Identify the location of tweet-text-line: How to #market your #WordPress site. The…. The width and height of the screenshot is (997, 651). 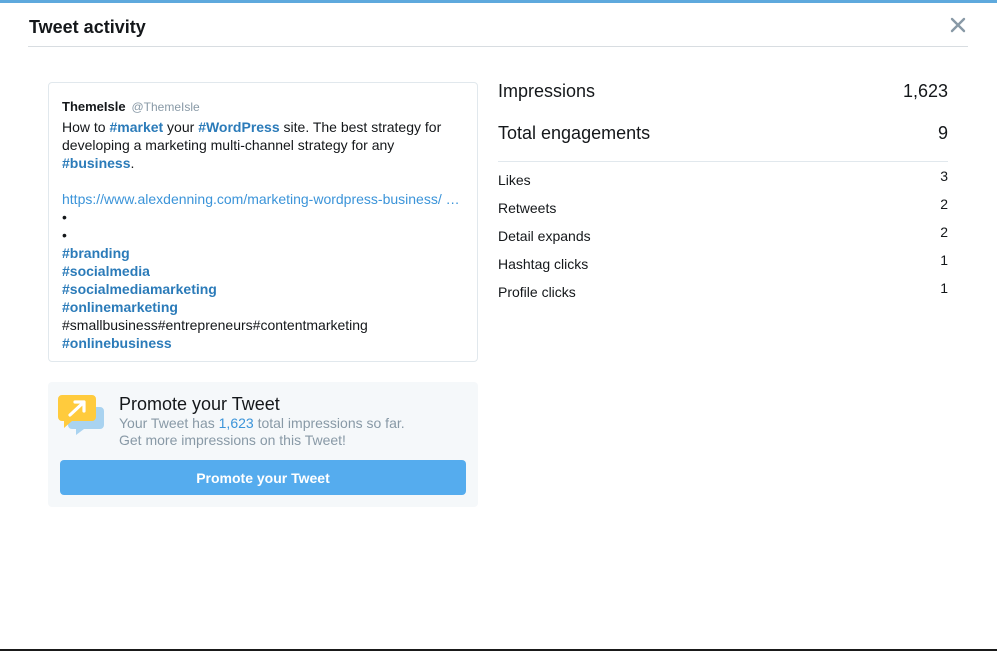
(264, 127).